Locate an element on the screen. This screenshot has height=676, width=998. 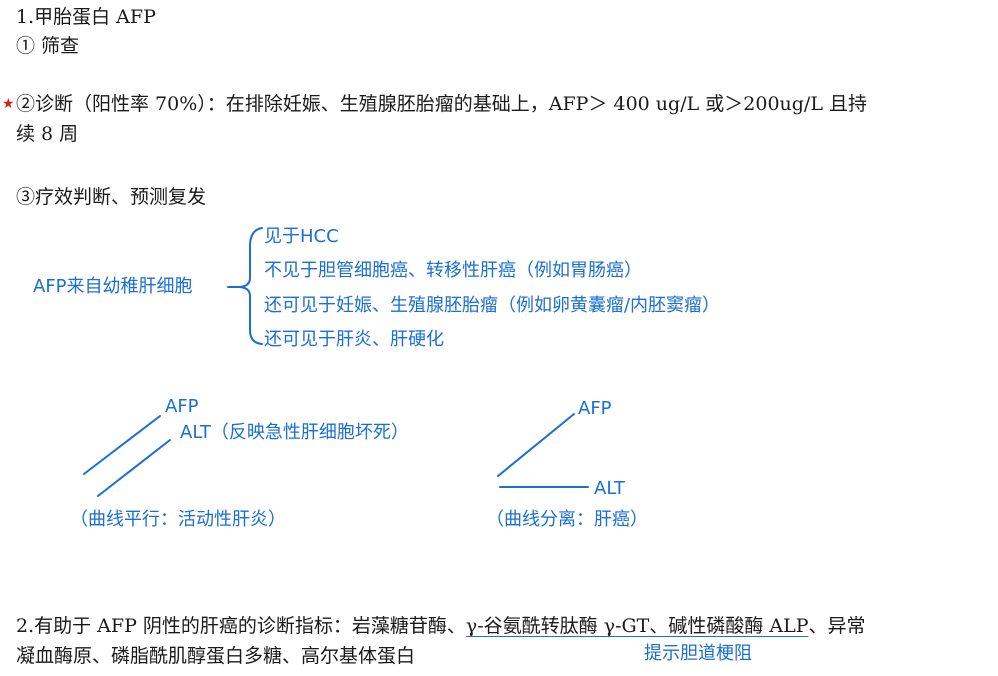
right-alt-label: ALT is located at coordinates (609, 488).